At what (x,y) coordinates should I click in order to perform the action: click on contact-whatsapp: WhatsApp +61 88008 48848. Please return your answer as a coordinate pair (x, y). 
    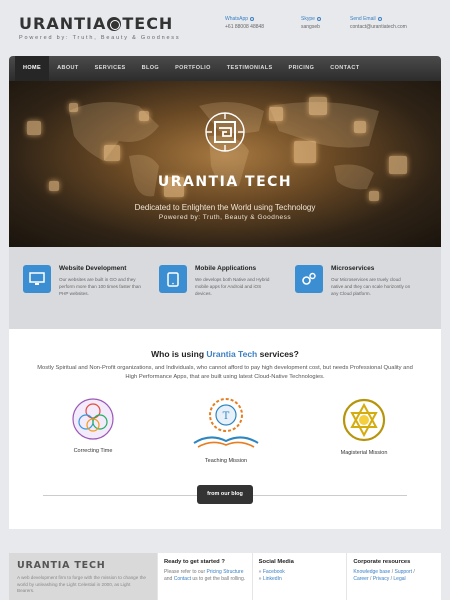
    Looking at the image, I should click on (244, 23).